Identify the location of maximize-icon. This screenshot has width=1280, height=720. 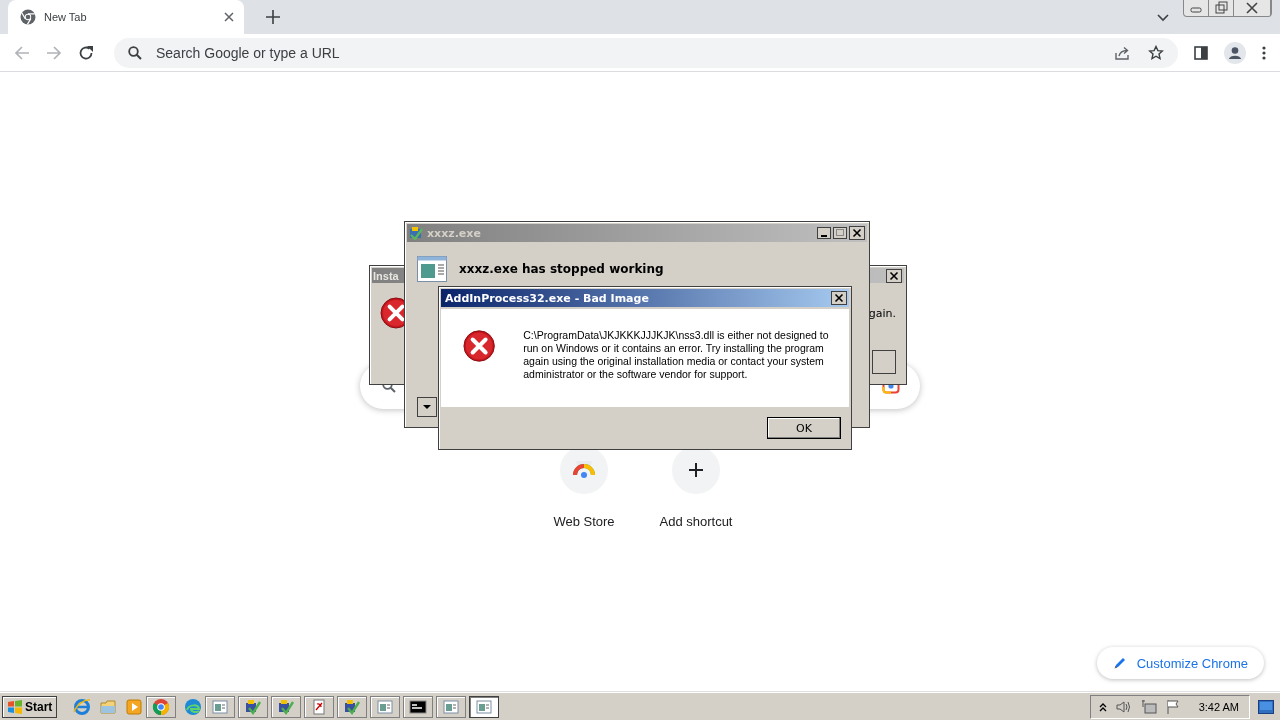
(840, 233).